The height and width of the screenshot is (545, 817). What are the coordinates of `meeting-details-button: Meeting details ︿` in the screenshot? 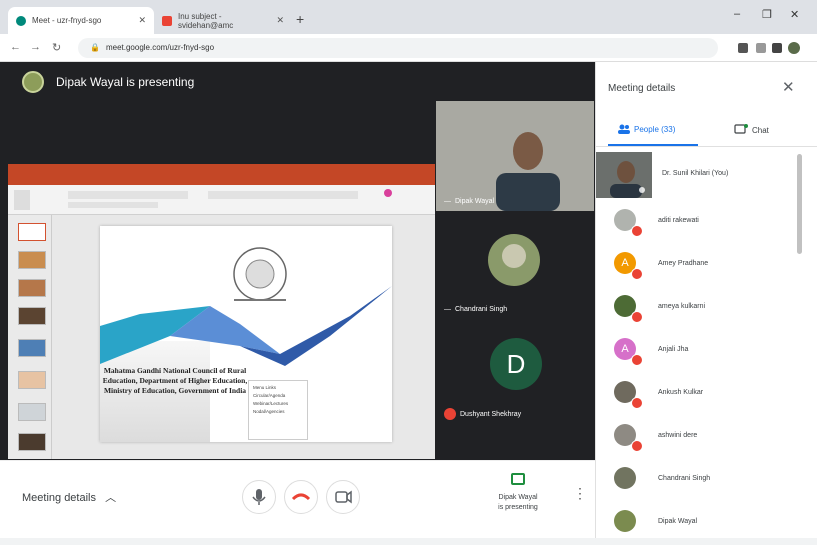 It's located at (69, 497).